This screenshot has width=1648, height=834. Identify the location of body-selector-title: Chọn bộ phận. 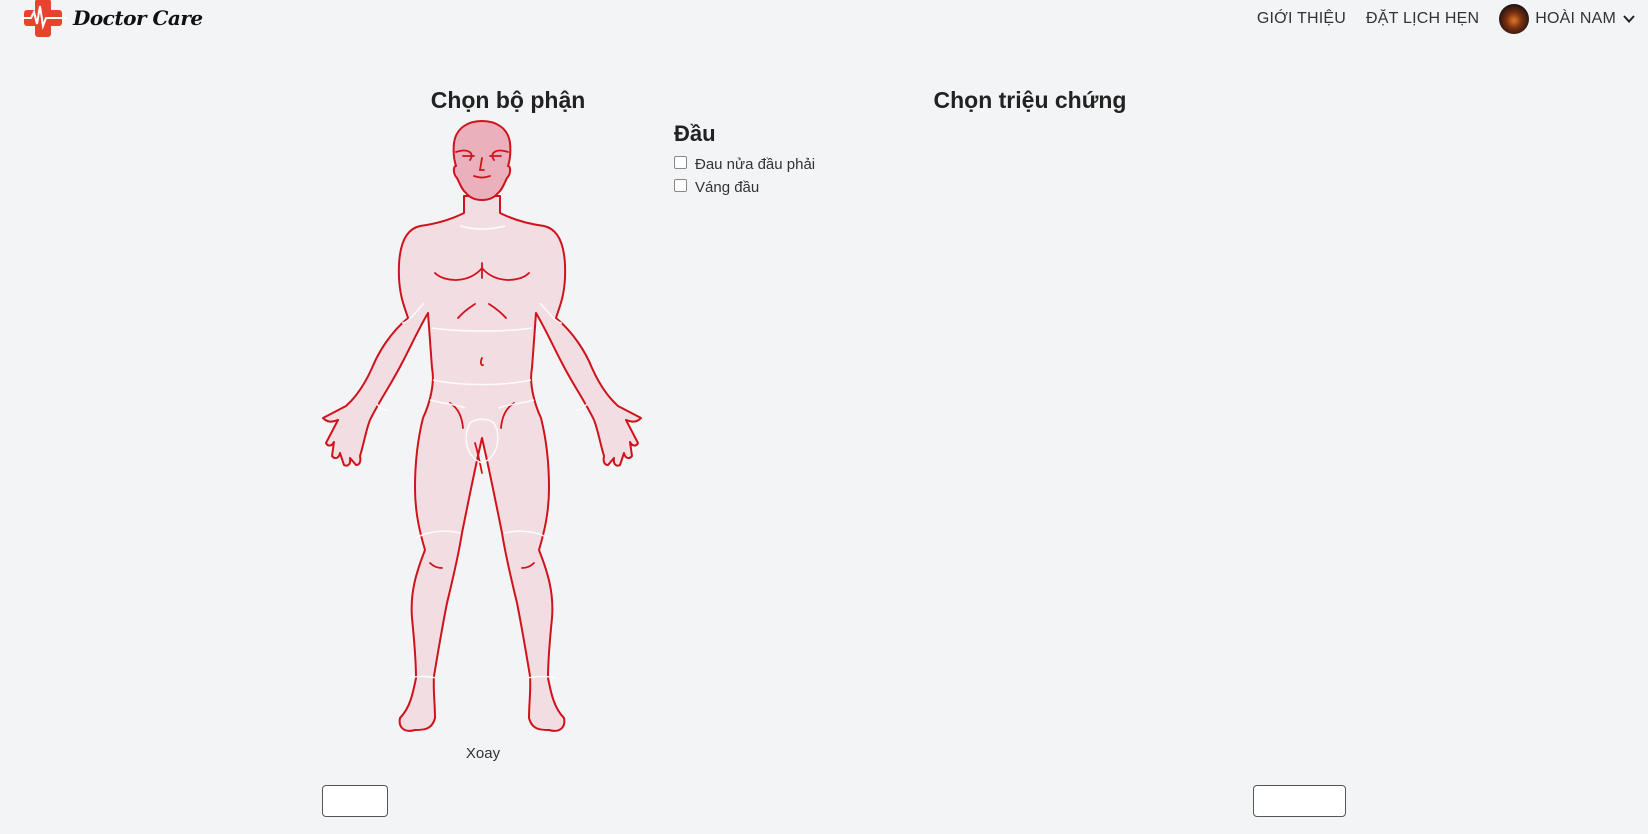
(508, 100).